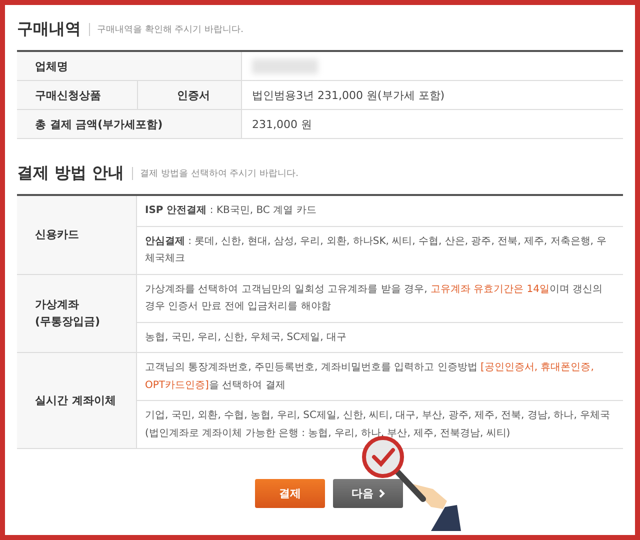 This screenshot has height=540, width=640. What do you see at coordinates (381, 493) in the screenshot?
I see `chevron-right-icon` at bounding box center [381, 493].